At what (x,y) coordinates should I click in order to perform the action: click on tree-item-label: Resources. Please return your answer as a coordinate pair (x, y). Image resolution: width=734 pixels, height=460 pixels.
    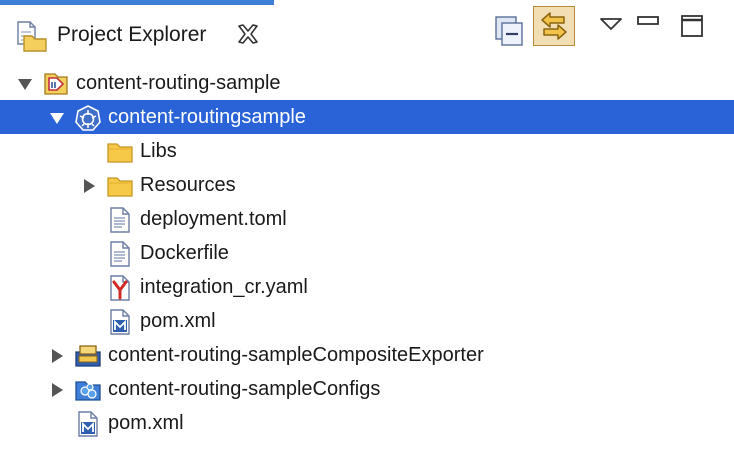
    Looking at the image, I should click on (188, 185).